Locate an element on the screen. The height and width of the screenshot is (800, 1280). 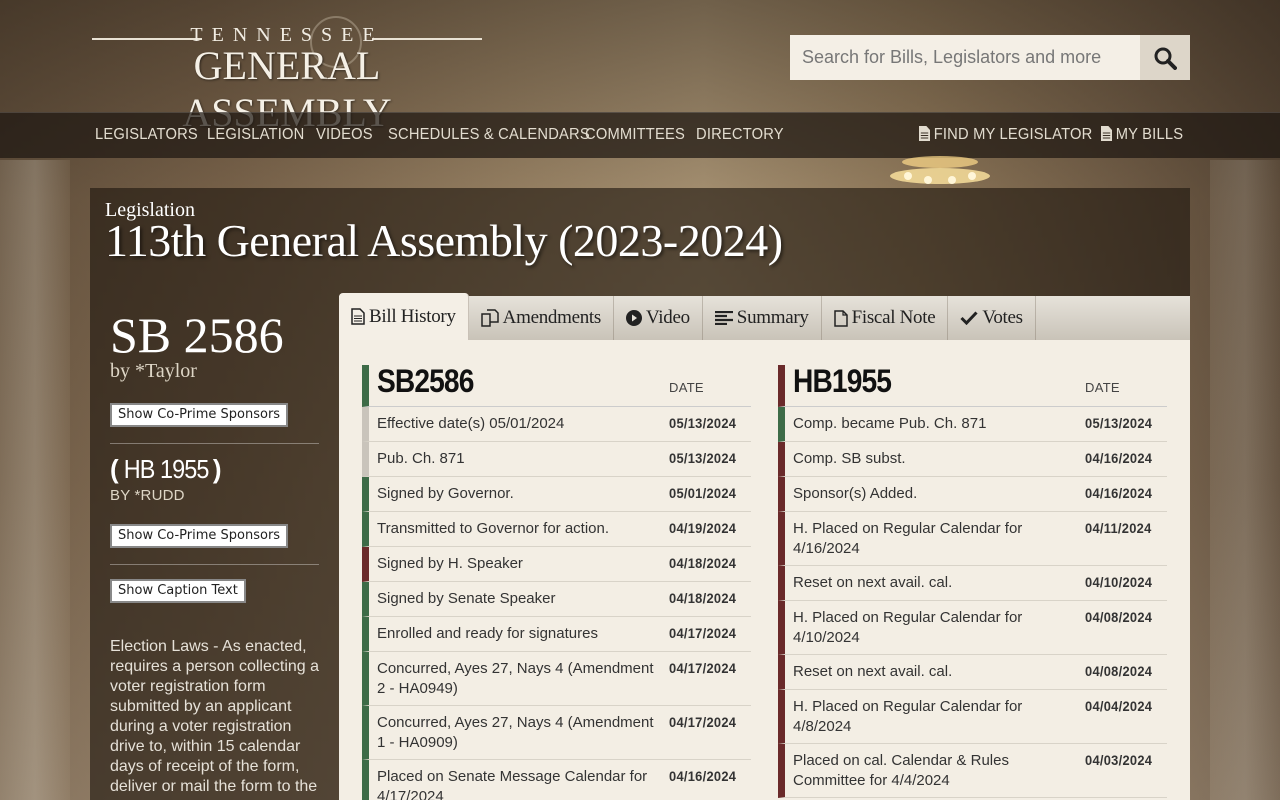
house-history-header: HB1955 DATE is located at coordinates (972, 385).